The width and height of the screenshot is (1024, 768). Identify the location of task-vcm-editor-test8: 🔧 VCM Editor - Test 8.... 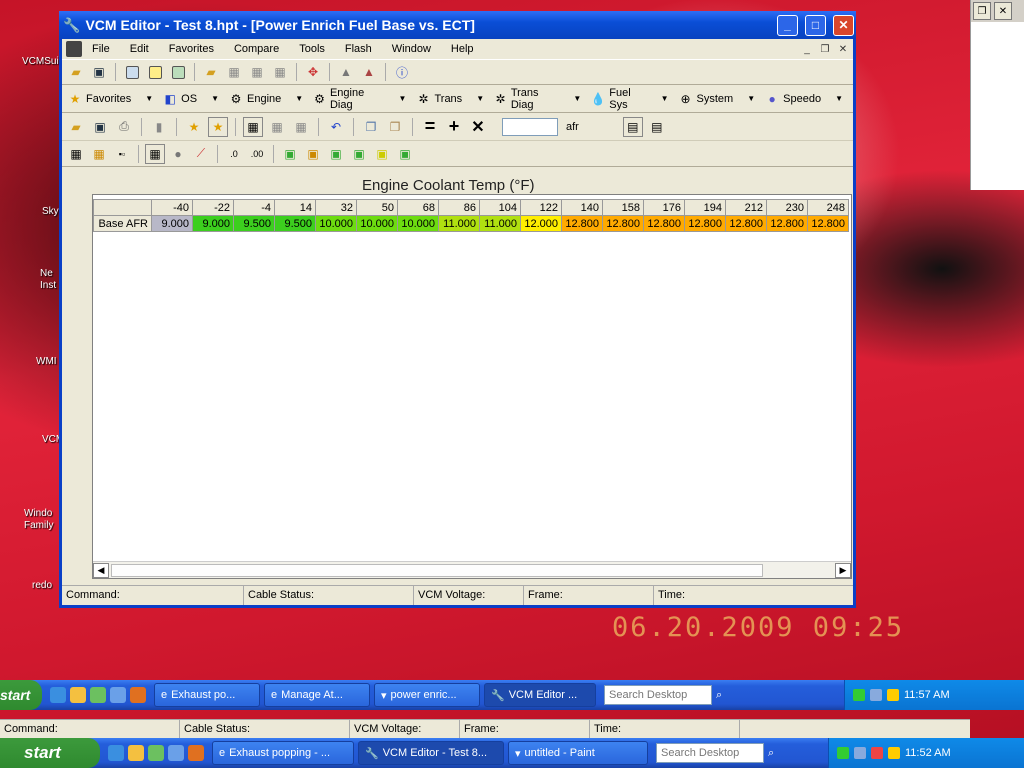
(431, 753).